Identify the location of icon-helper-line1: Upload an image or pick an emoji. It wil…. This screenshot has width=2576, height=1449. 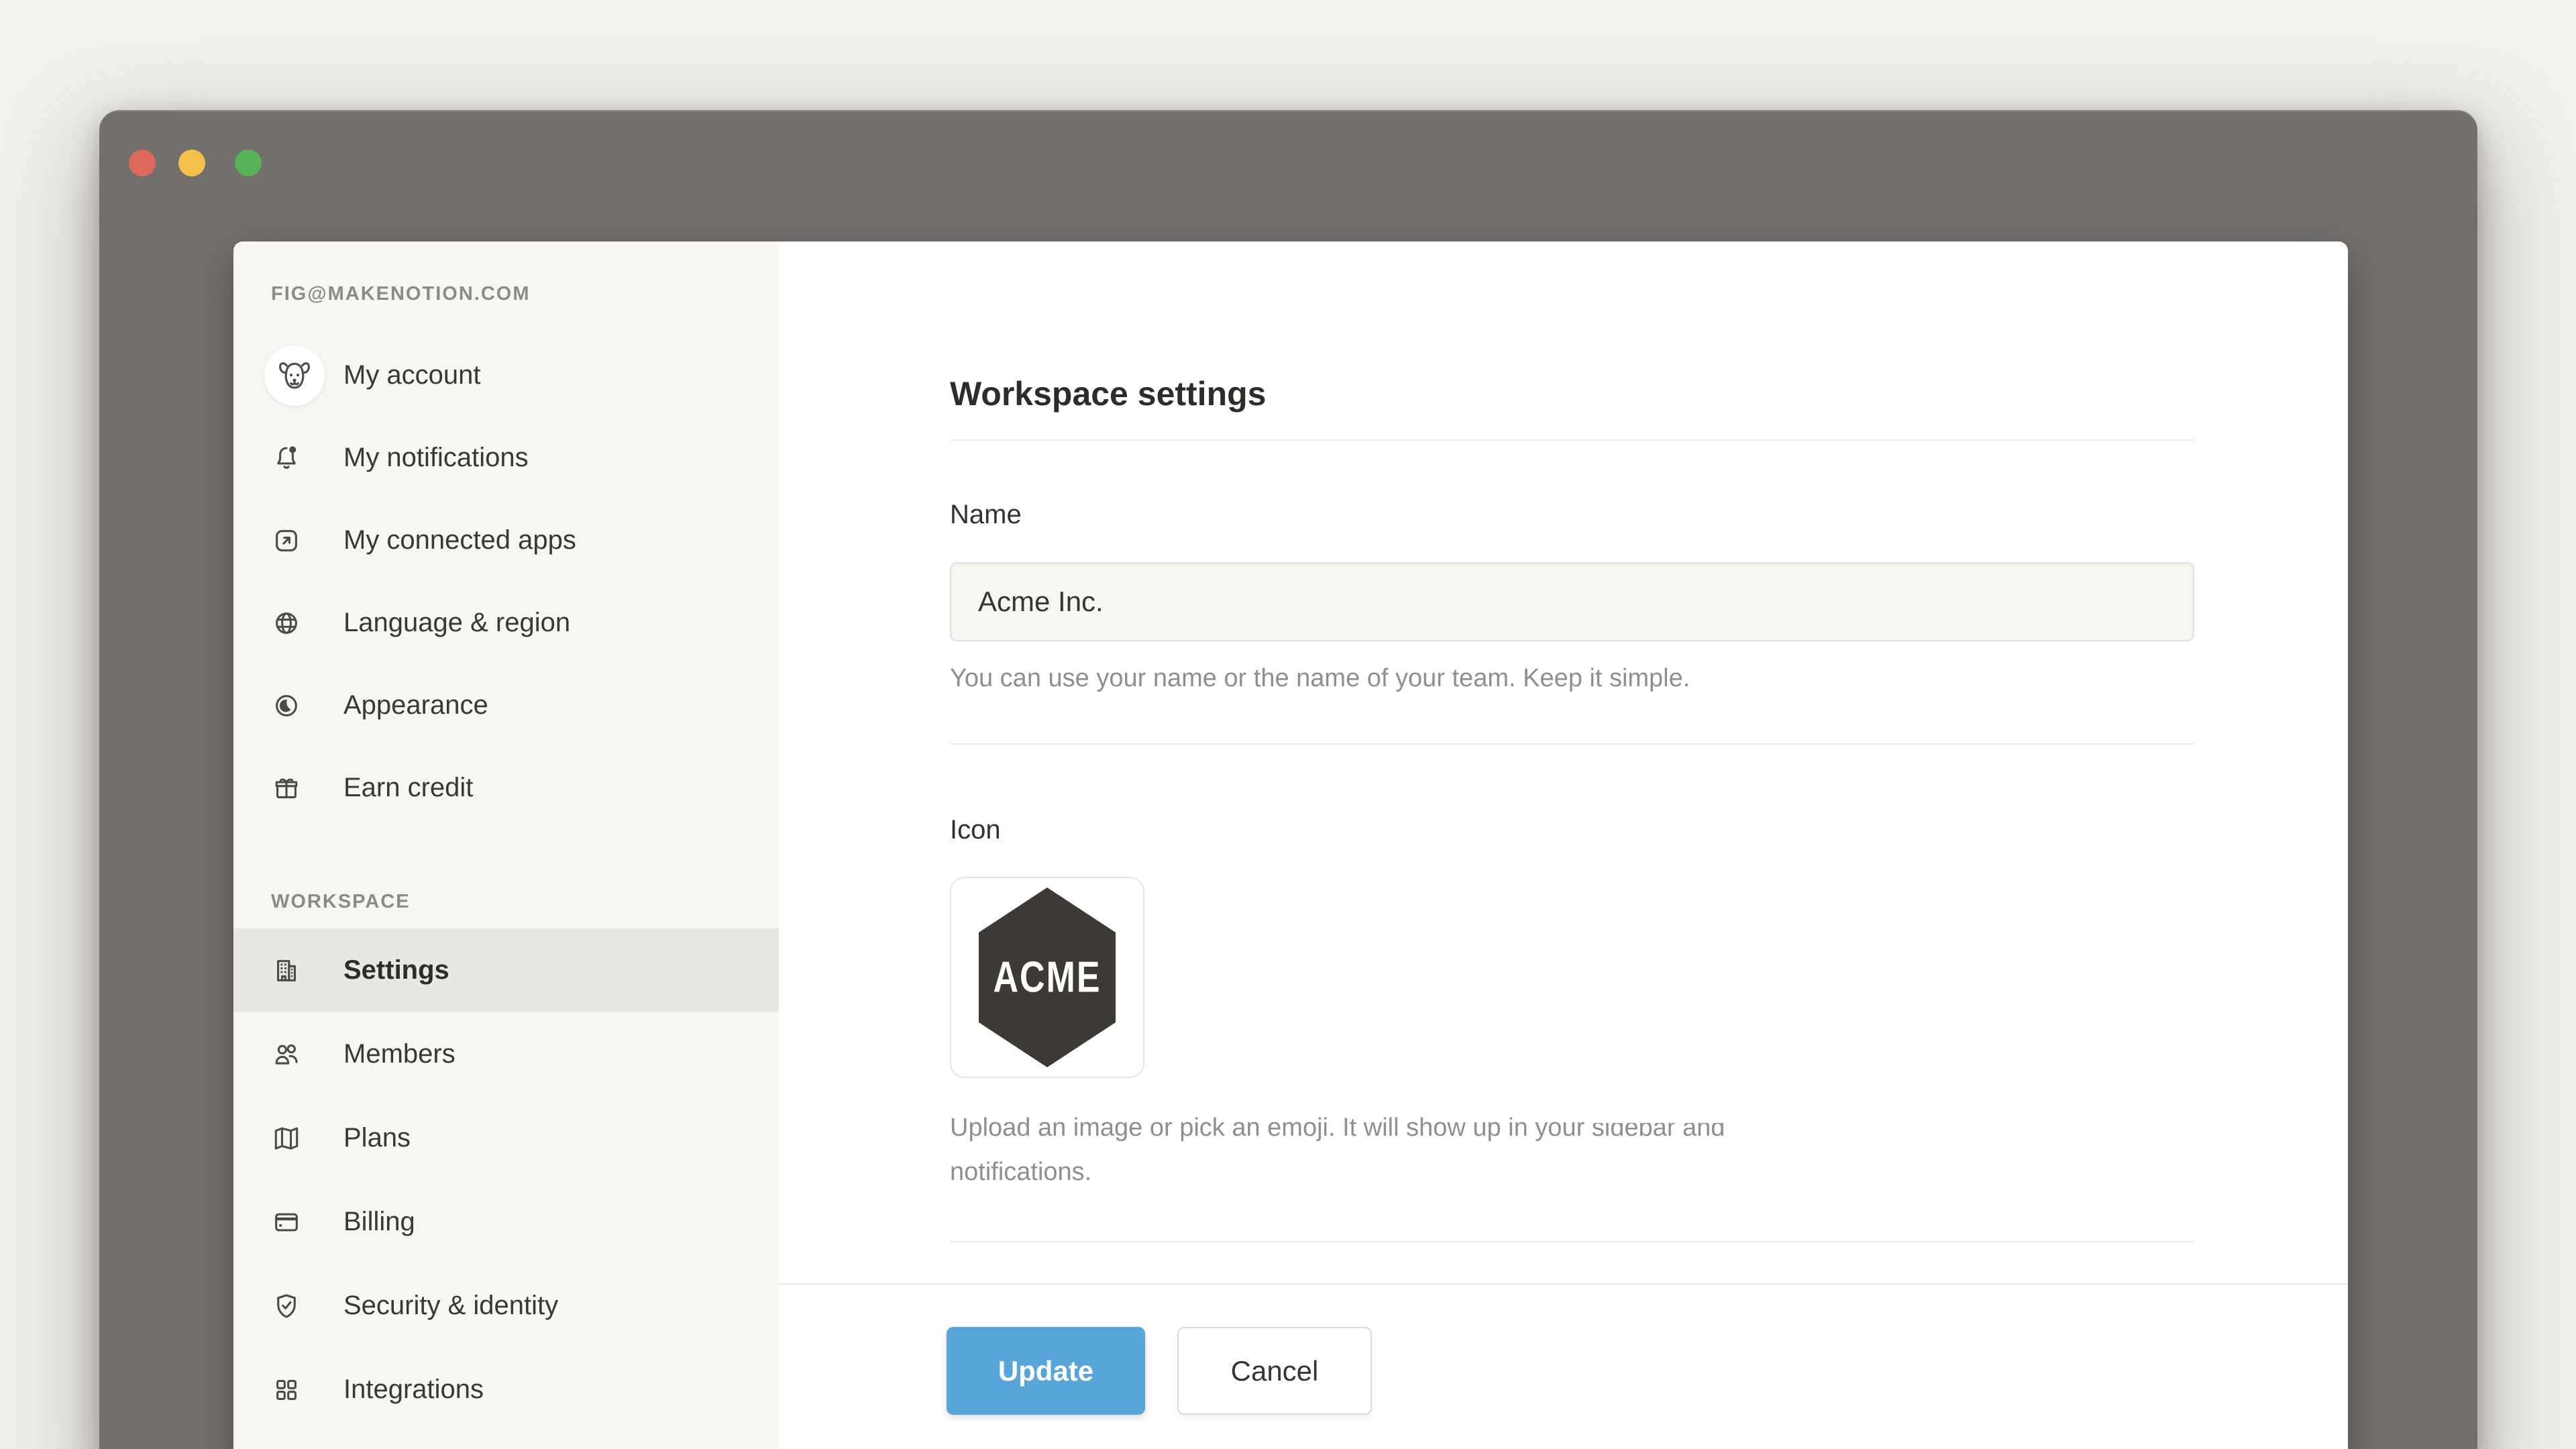
(1520, 1126).